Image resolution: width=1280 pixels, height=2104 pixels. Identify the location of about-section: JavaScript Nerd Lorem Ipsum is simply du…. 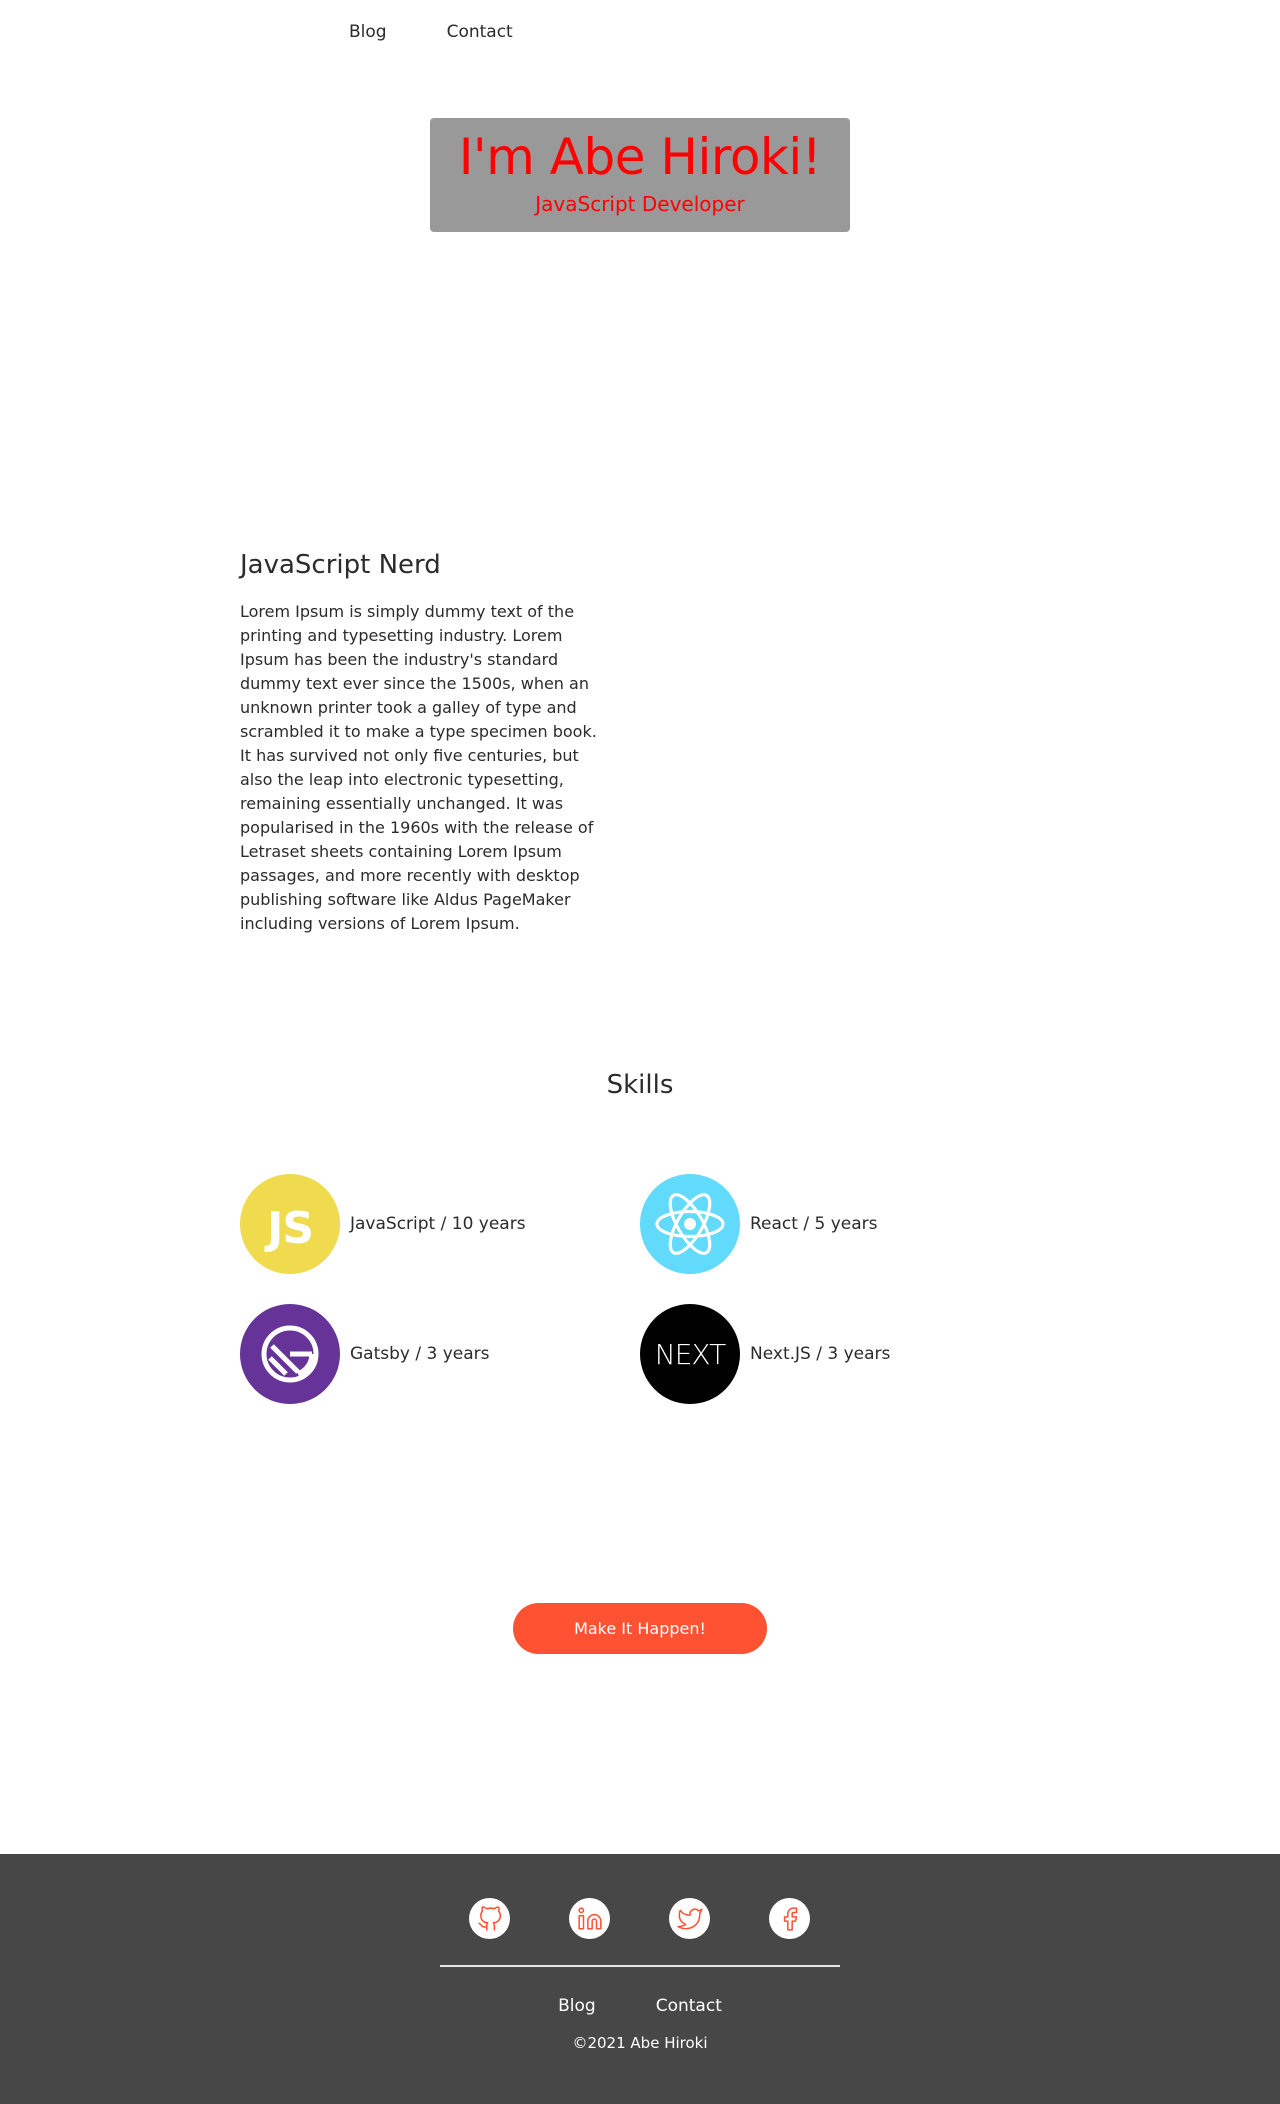
(425, 743).